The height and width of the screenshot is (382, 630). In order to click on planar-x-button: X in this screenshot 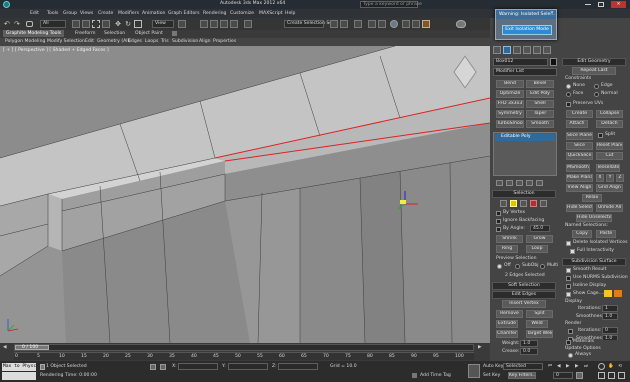, I will do `click(600, 178)`.